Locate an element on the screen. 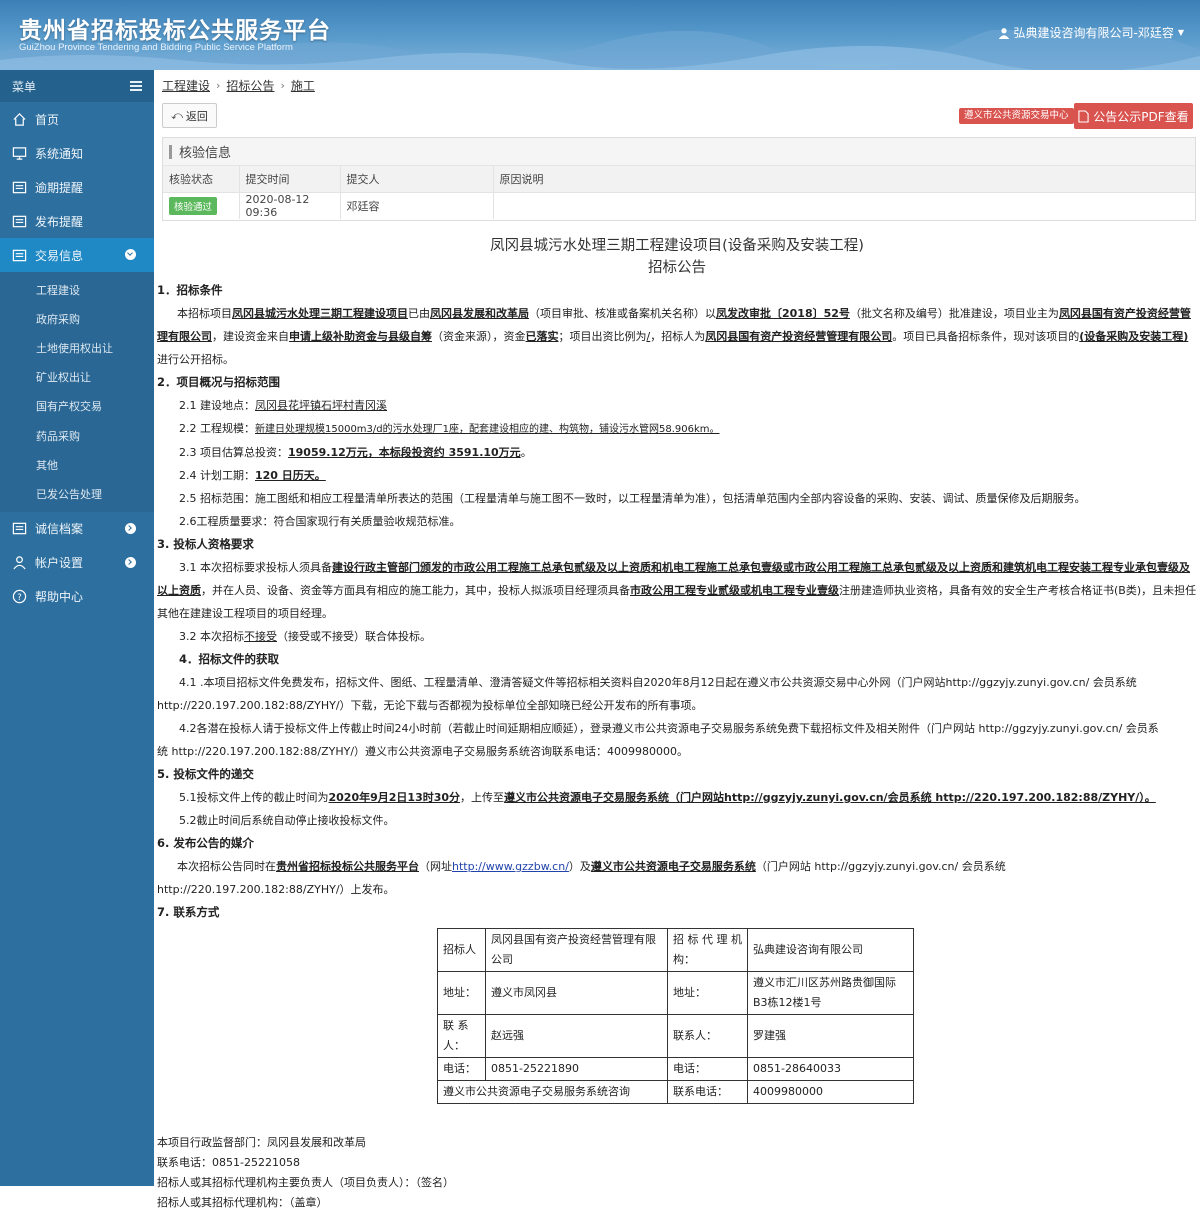  submenu-item: 国有产权交易 is located at coordinates (77, 406).